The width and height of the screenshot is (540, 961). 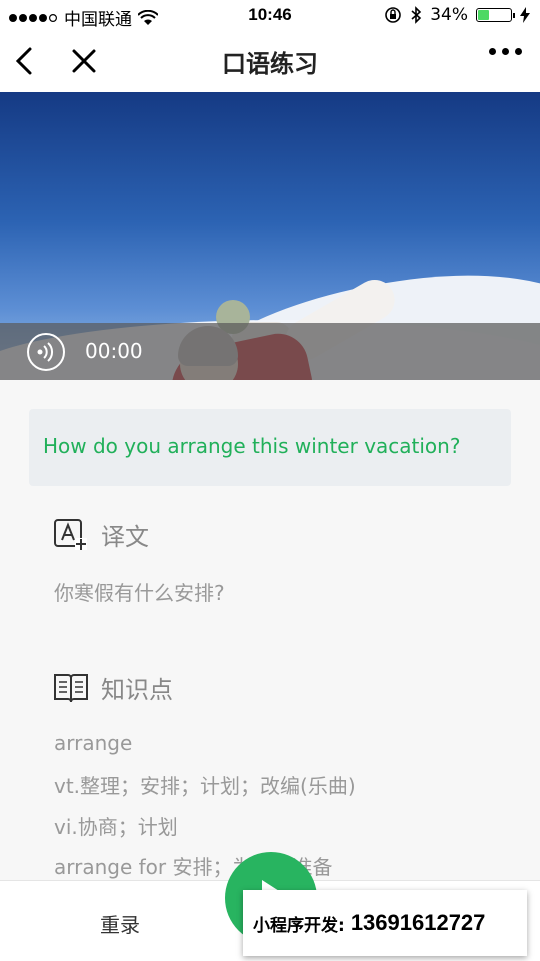 I want to click on translation-header: 译文, so click(x=101, y=534).